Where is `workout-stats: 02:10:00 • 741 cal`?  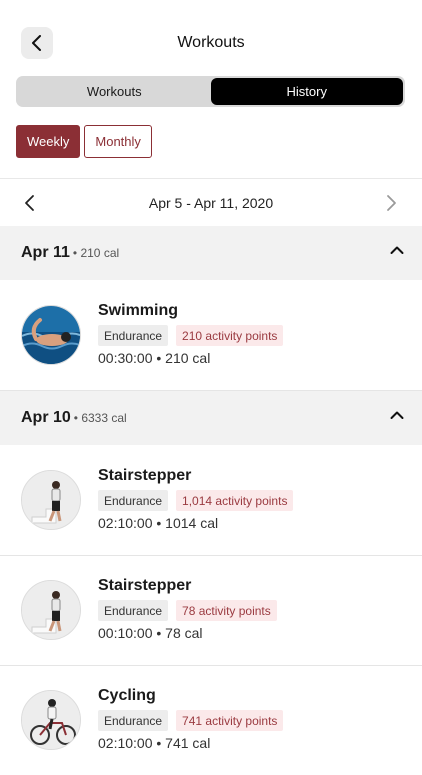
workout-stats: 02:10:00 • 741 cal is located at coordinates (154, 743).